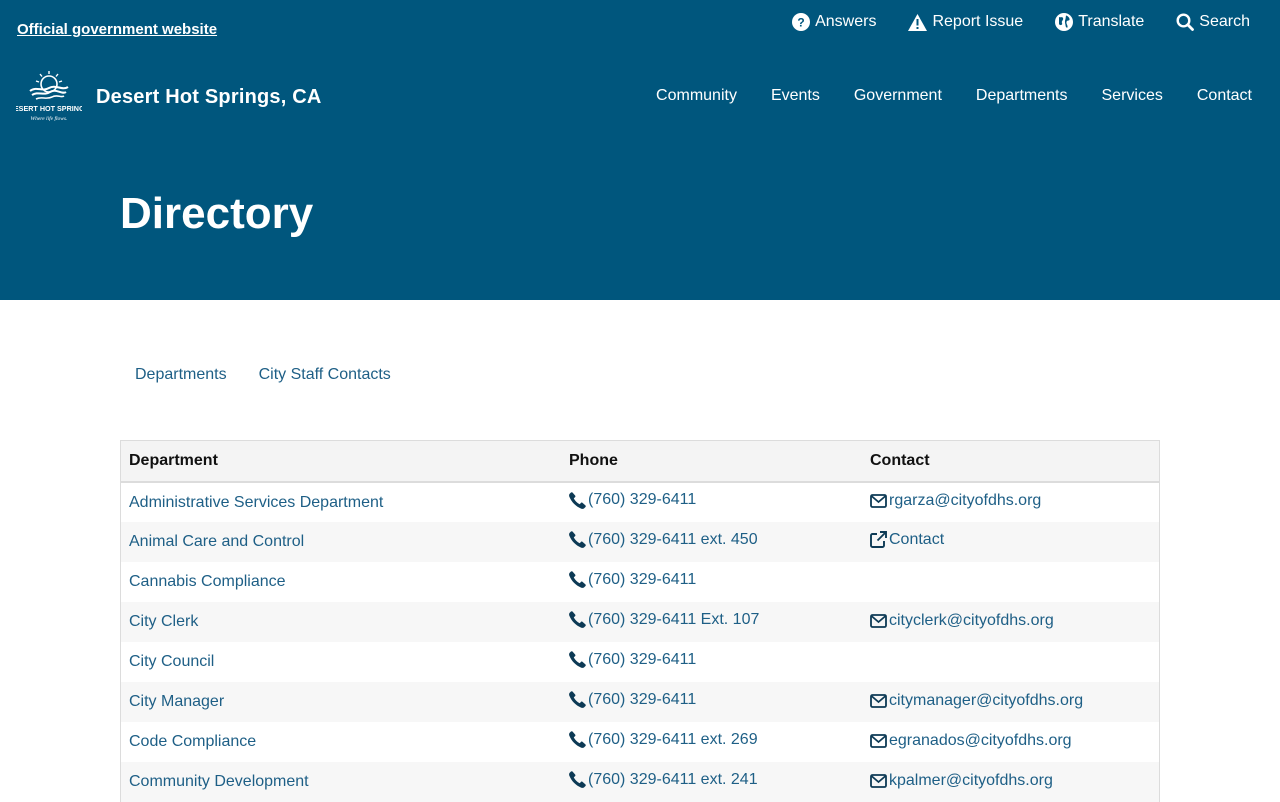  What do you see at coordinates (341, 542) in the screenshot?
I see `department-cell: Animal Care and Control` at bounding box center [341, 542].